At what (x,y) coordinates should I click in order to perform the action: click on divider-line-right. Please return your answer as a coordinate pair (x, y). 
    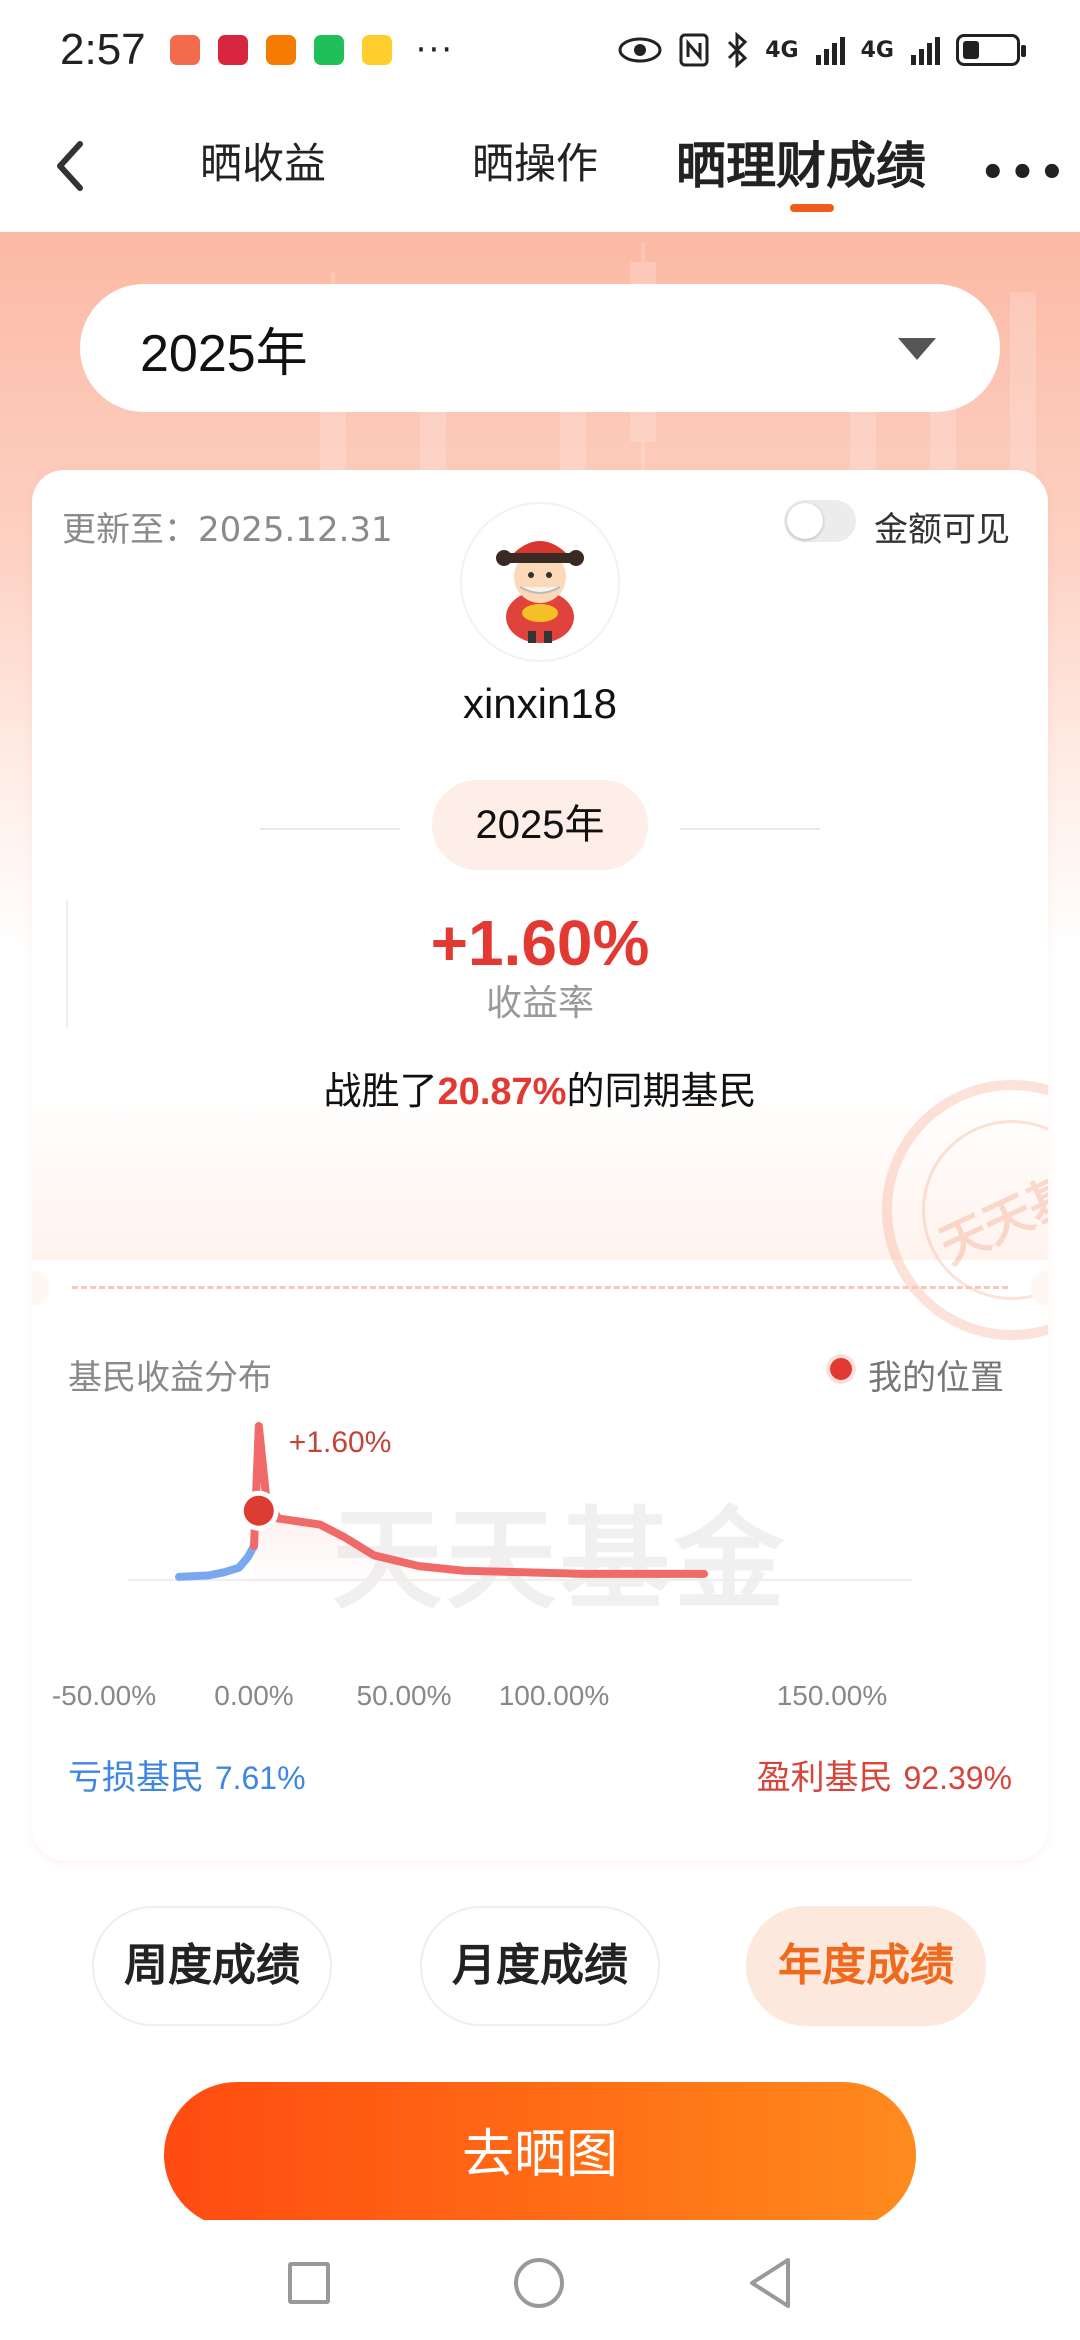
    Looking at the image, I should click on (750, 829).